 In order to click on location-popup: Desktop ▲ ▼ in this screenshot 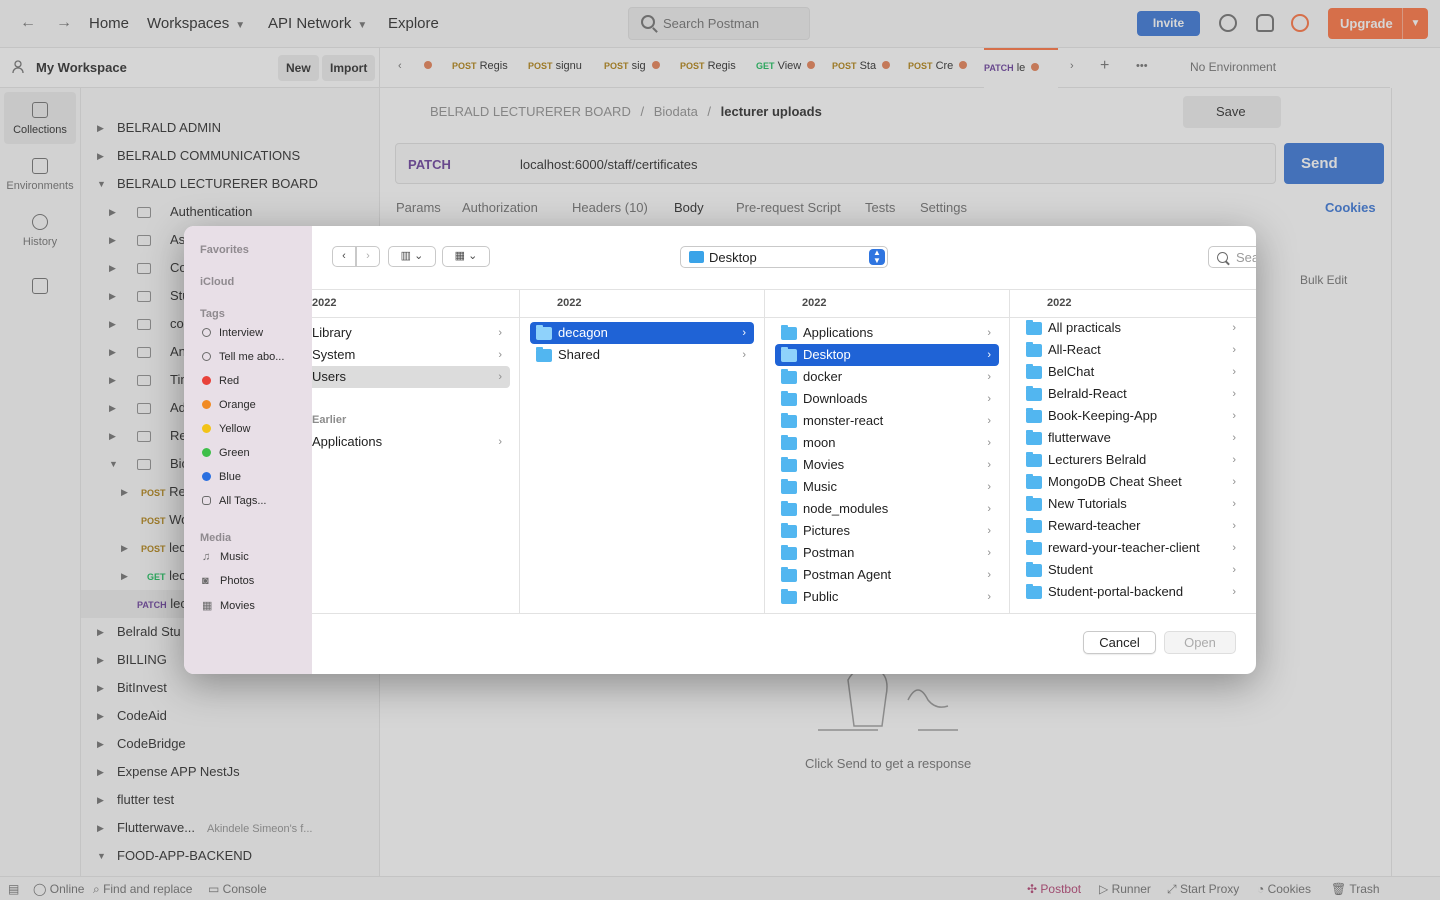, I will do `click(784, 257)`.